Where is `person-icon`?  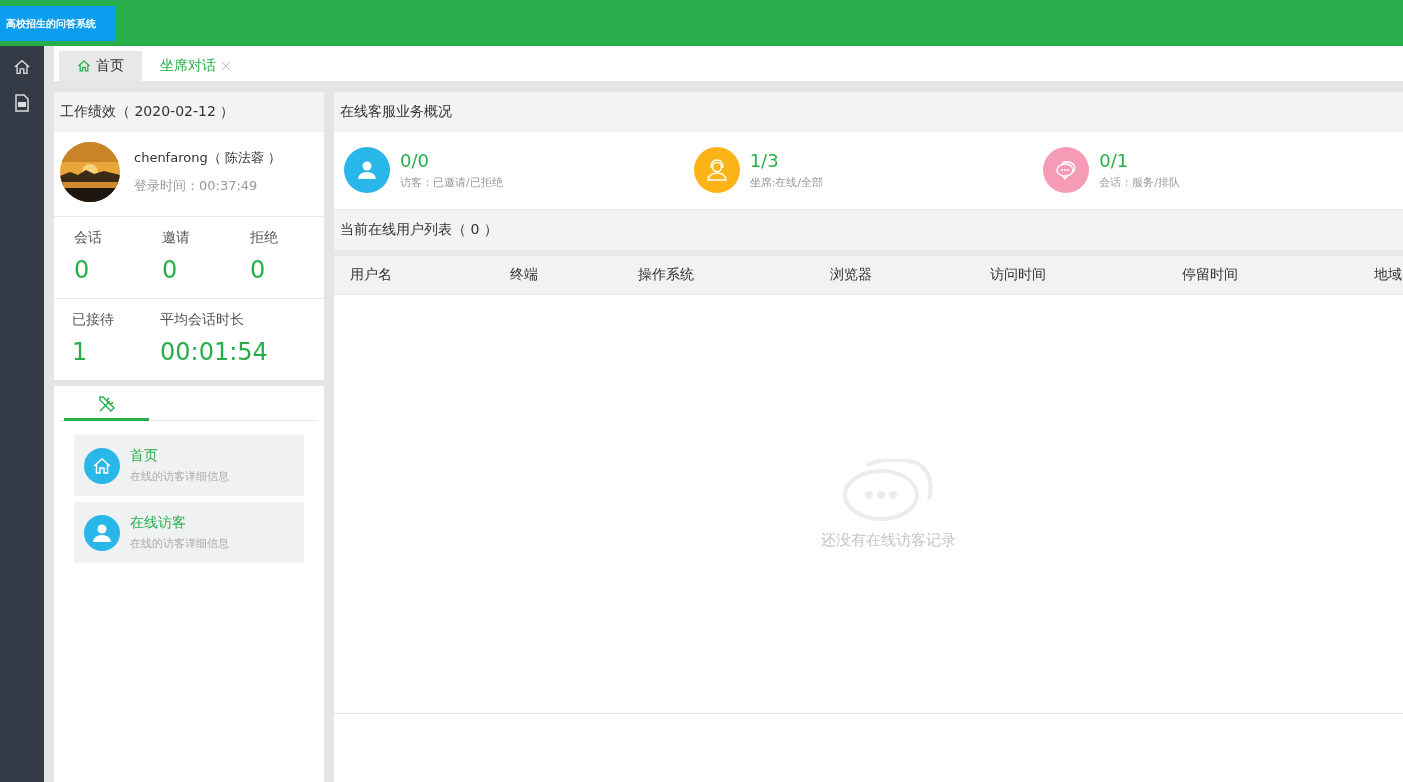 person-icon is located at coordinates (367, 170).